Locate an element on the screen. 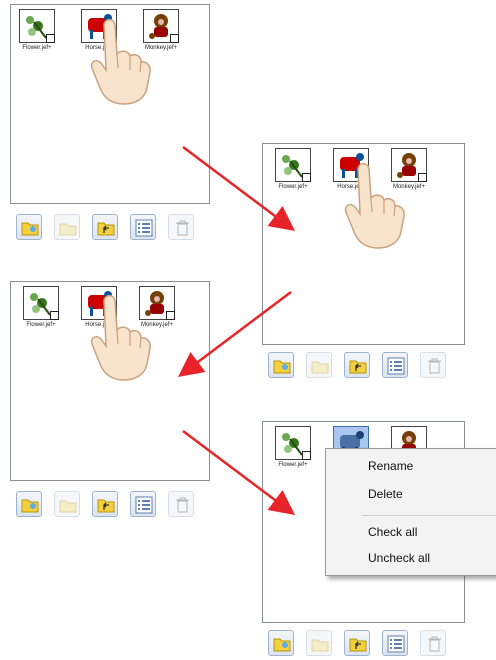 The height and width of the screenshot is (660, 496). context-menu: Rename Delete Check all Uncheck all is located at coordinates (410, 512).